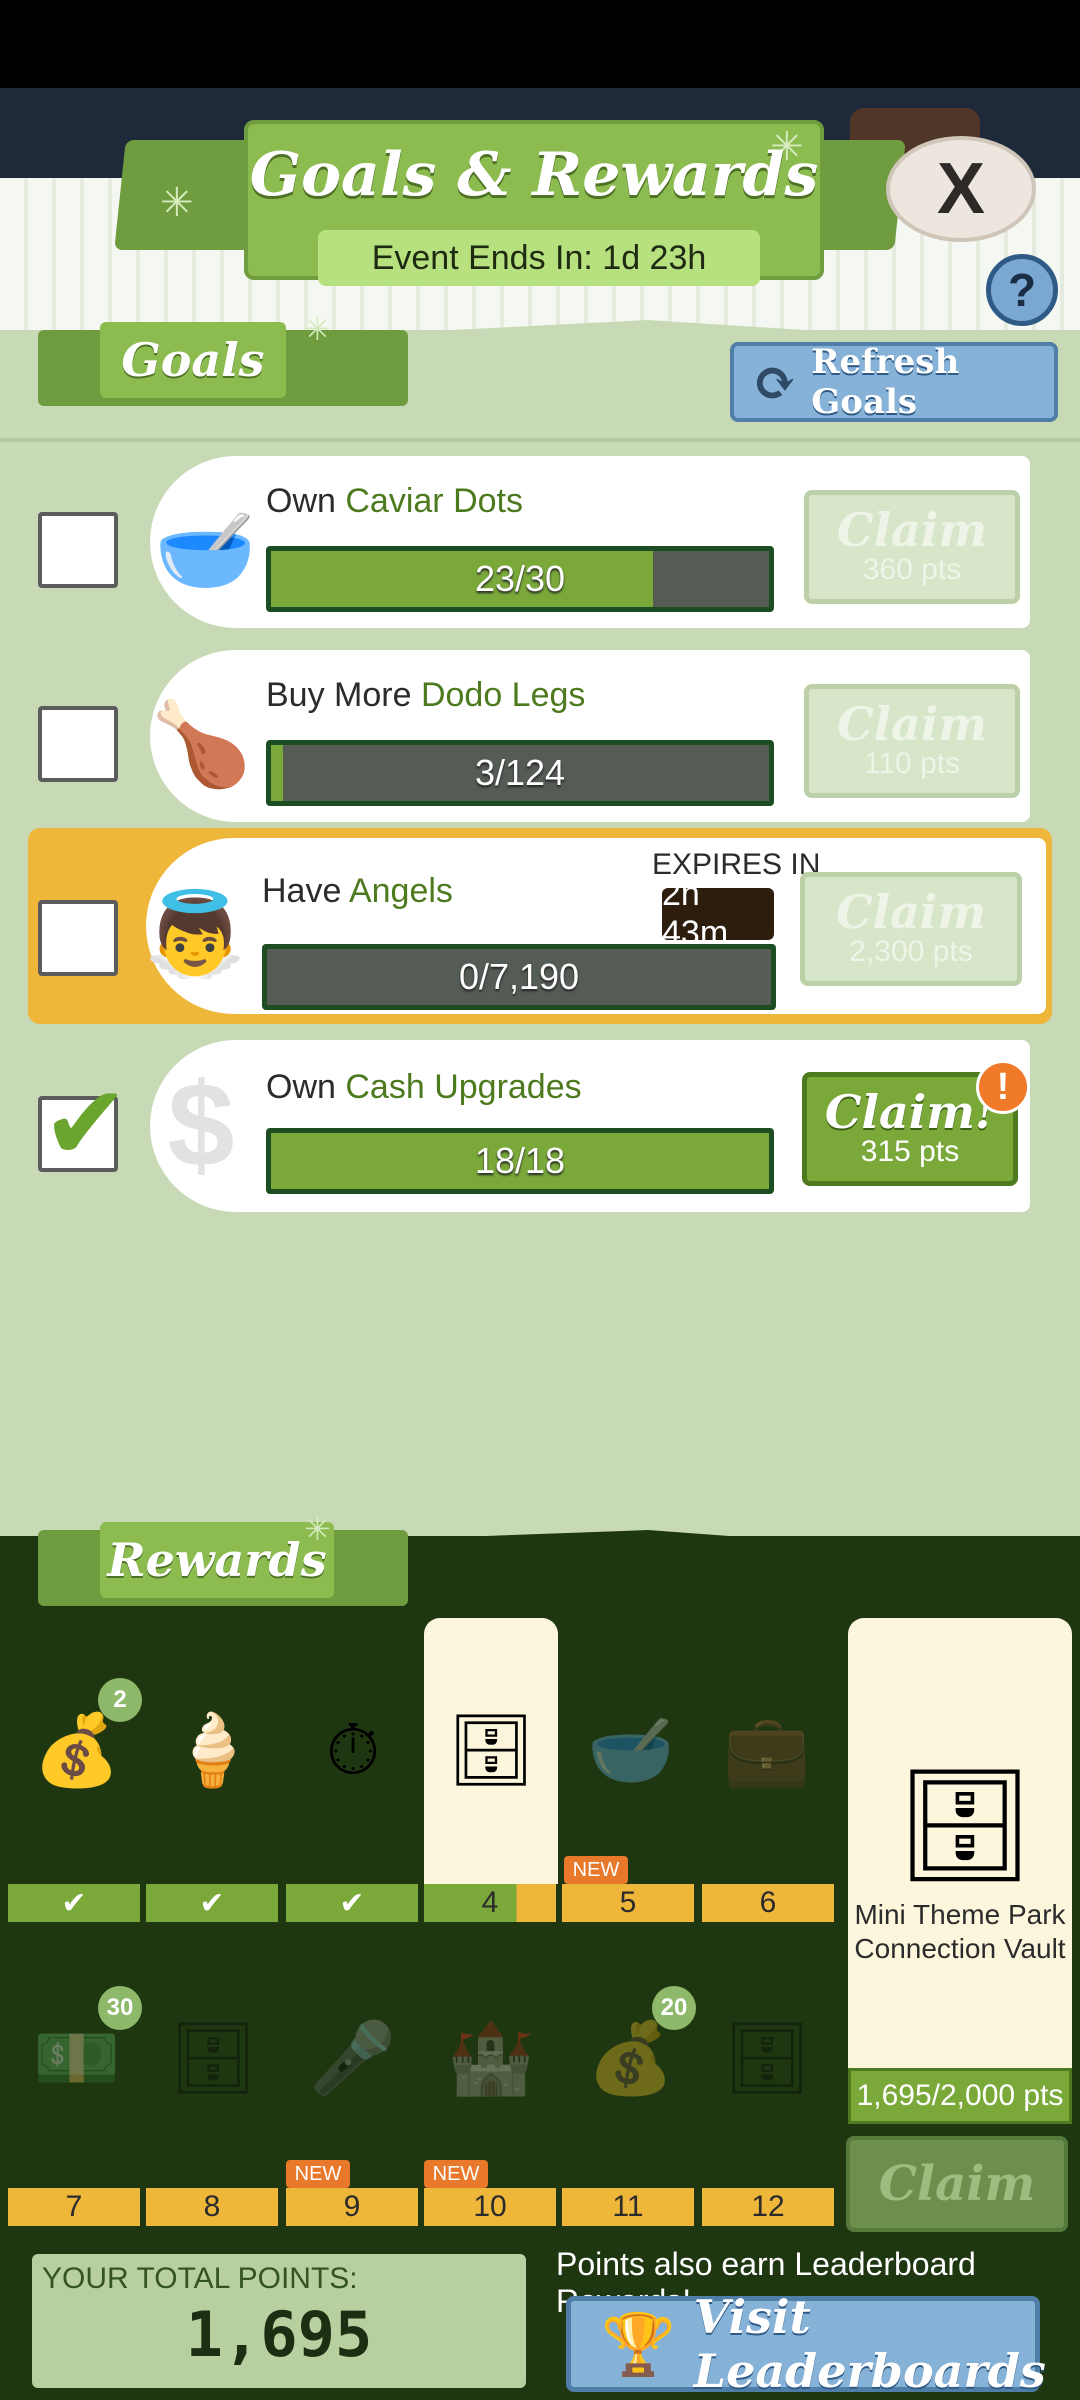  I want to click on goal-progress-bar: 0/7,190, so click(519, 977).